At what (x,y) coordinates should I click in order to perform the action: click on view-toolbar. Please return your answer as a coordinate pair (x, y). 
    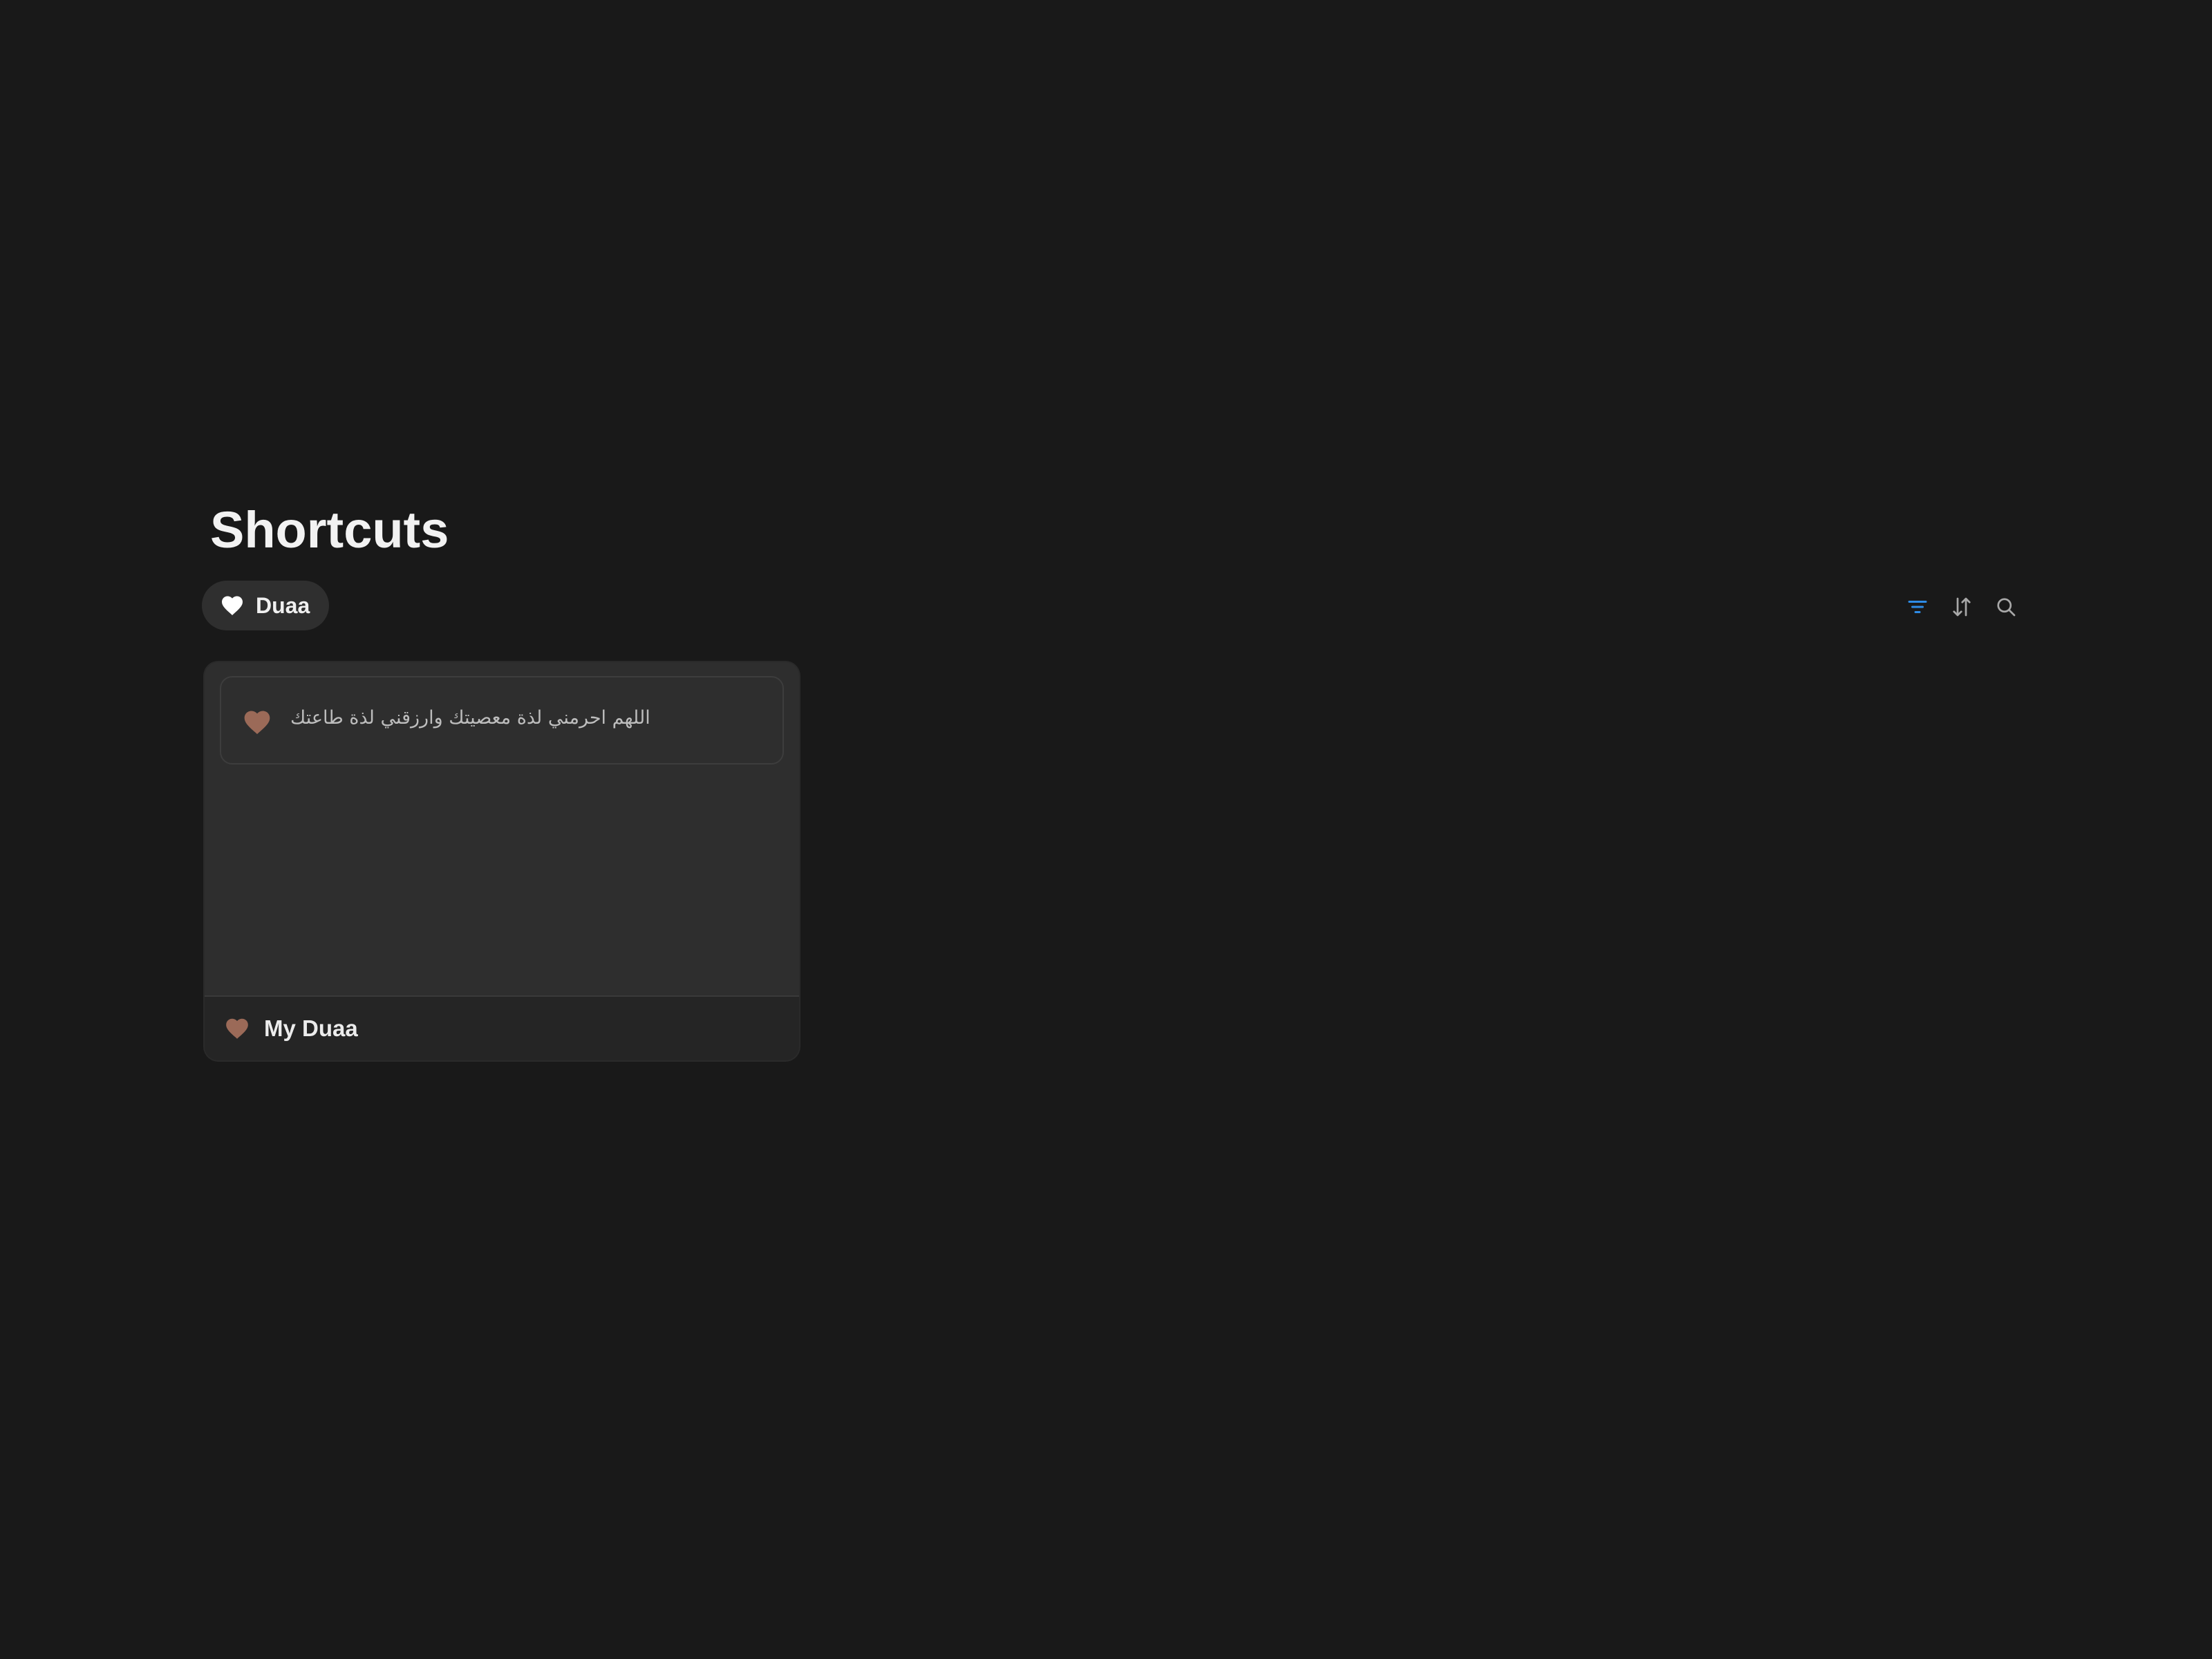
    Looking at the image, I should click on (1962, 607).